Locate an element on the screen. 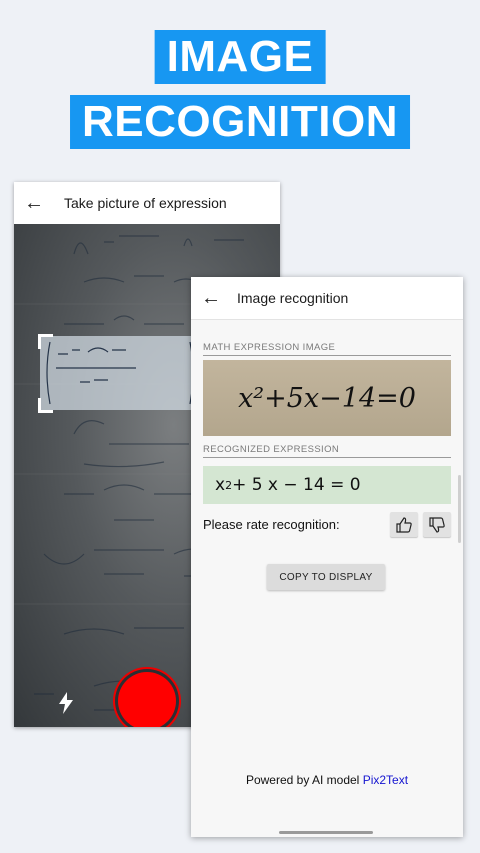  pix2text-link: Pix2Text is located at coordinates (385, 780).